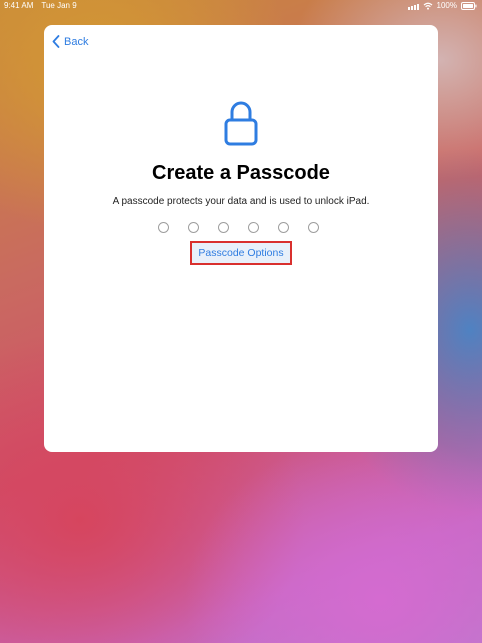 The height and width of the screenshot is (643, 482). I want to click on status-left: 9:41 AM Tue Jan 9, so click(40, 6).